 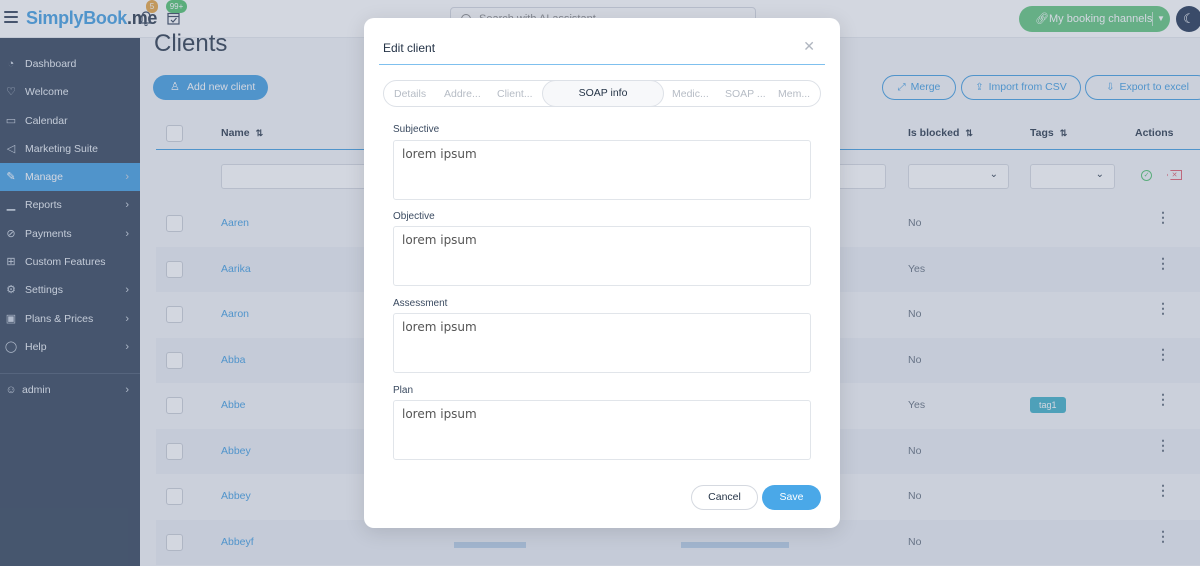 What do you see at coordinates (602, 256) in the screenshot?
I see `objective-textarea: lorem ipsum` at bounding box center [602, 256].